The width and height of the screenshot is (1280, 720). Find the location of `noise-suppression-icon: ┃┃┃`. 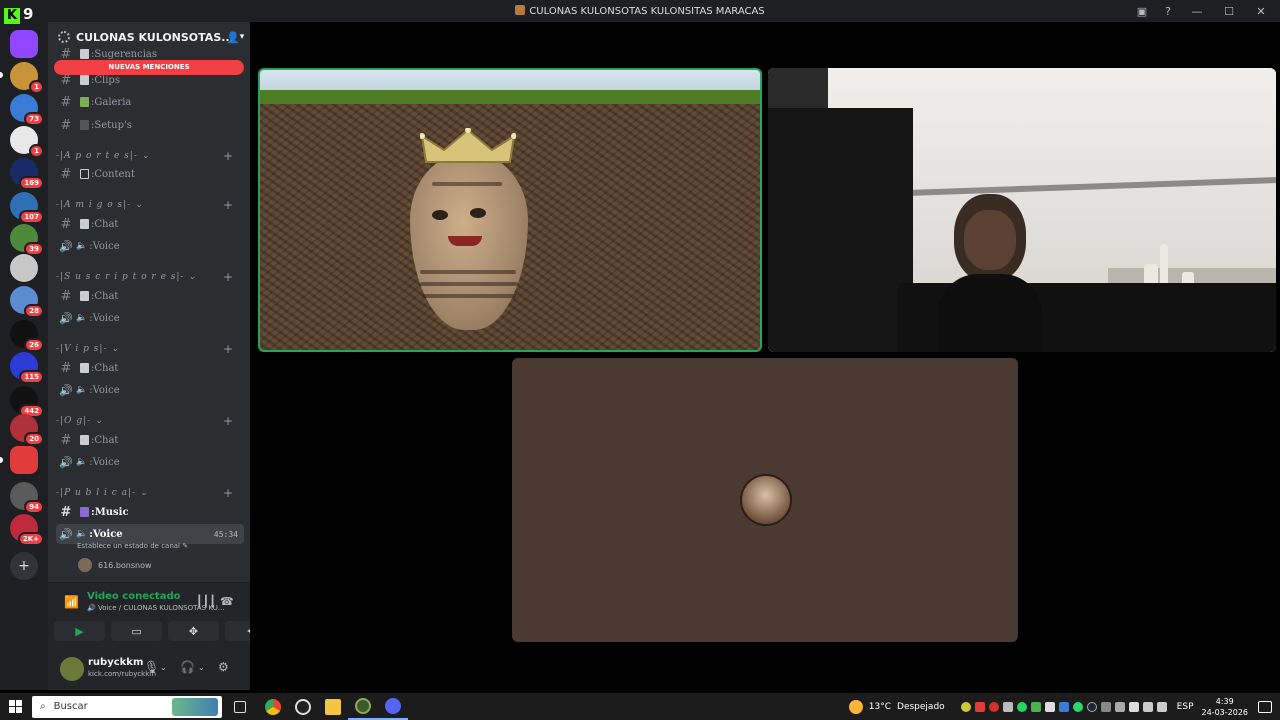

noise-suppression-icon: ┃┃┃ is located at coordinates (206, 601).